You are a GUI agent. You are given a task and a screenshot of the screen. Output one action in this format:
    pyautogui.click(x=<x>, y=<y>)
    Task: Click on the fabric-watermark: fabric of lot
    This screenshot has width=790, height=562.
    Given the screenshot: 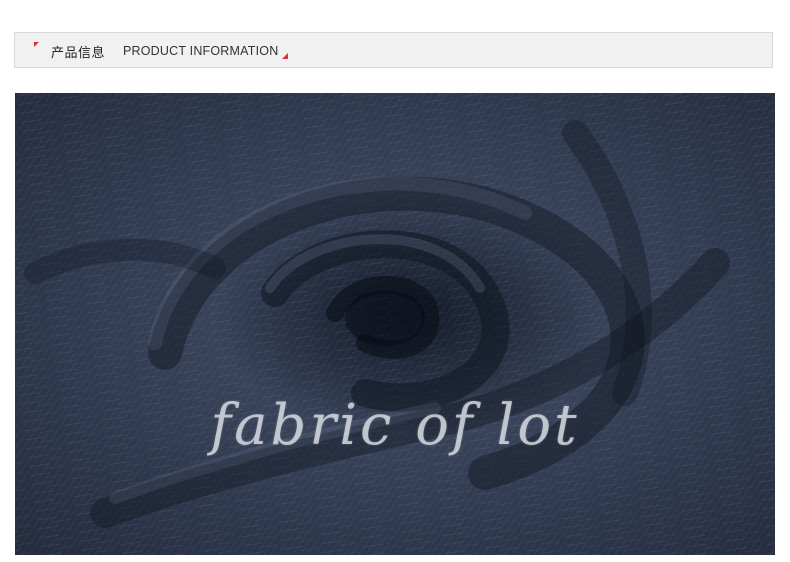 What is the action you would take?
    pyautogui.click(x=395, y=425)
    